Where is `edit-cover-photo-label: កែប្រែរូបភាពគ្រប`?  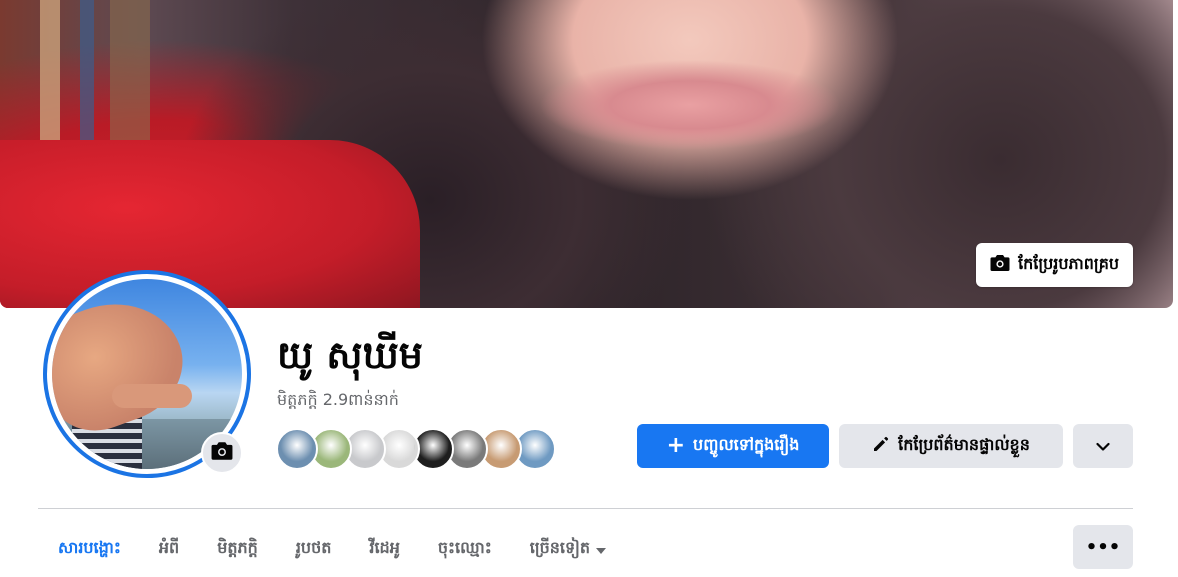 edit-cover-photo-label: កែប្រែរូបភាពគ្រប is located at coordinates (1068, 263).